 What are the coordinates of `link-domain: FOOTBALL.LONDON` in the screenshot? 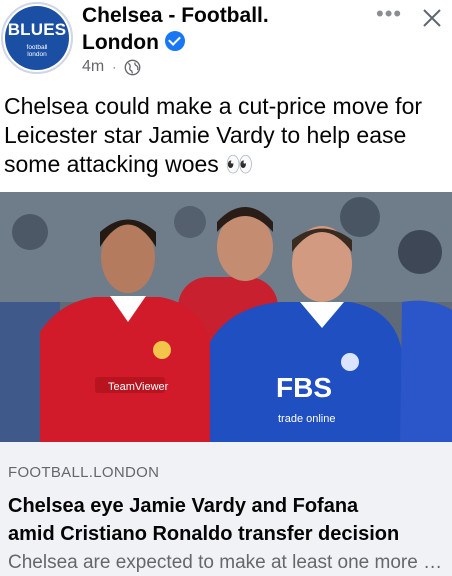 It's located at (84, 472).